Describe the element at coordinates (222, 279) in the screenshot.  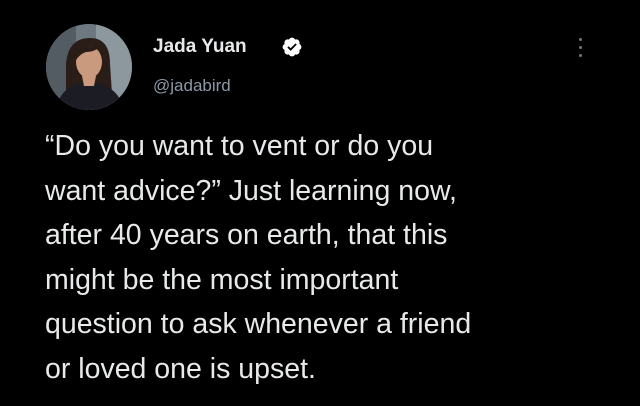
I see `tweet-text-line: might be the most important` at that location.